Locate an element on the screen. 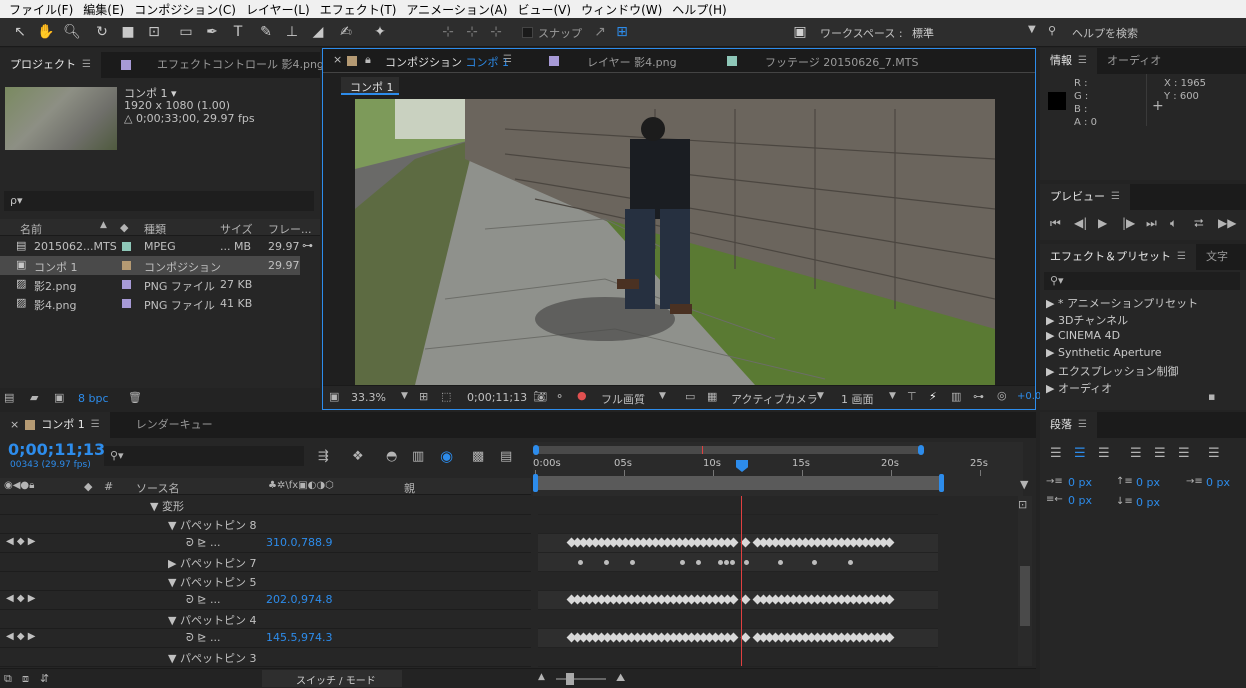  trash-icon: 🗑︎ is located at coordinates (135, 397).